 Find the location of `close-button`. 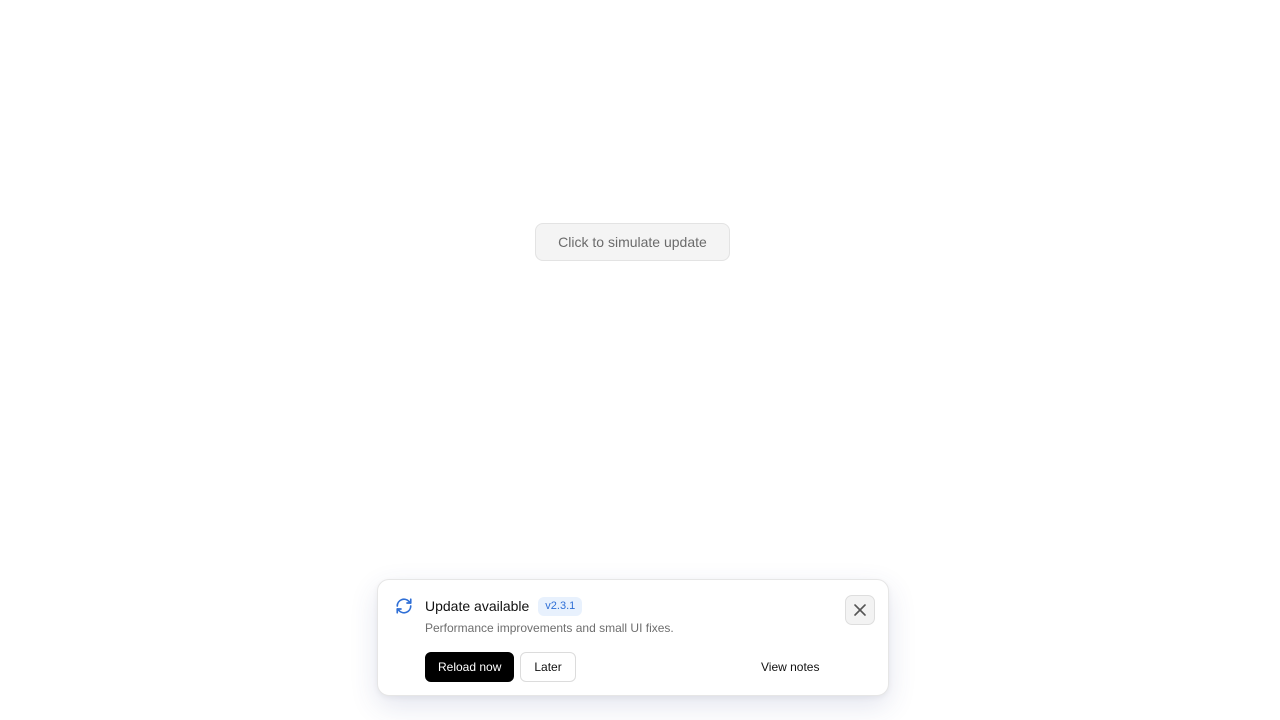

close-button is located at coordinates (860, 610).